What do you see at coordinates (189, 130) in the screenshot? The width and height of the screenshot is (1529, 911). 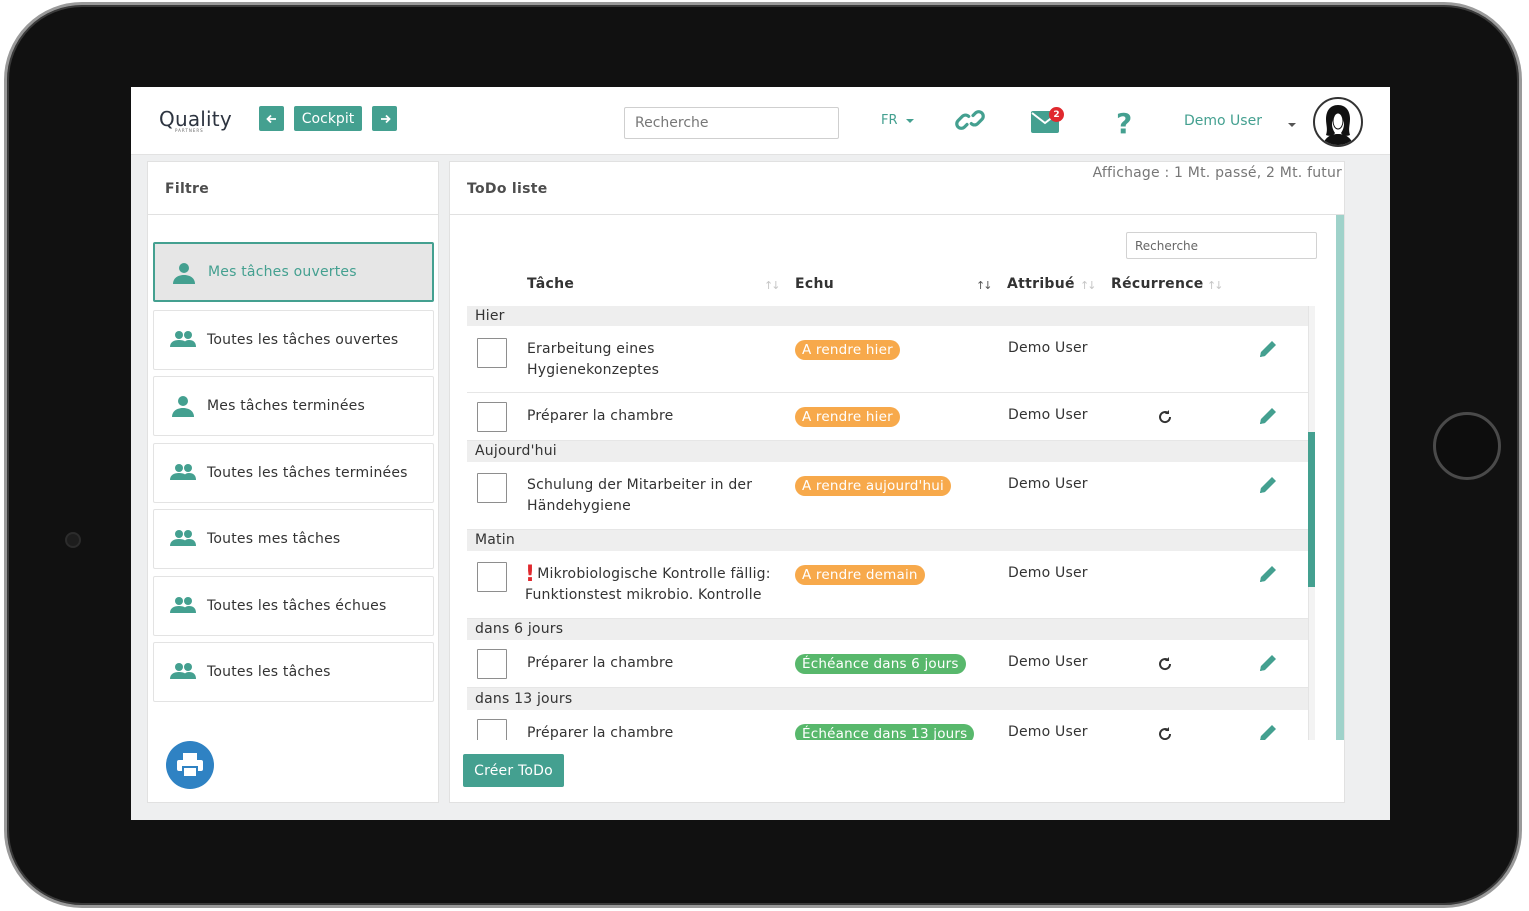 I see `logo-subtext: PARTNERS` at bounding box center [189, 130].